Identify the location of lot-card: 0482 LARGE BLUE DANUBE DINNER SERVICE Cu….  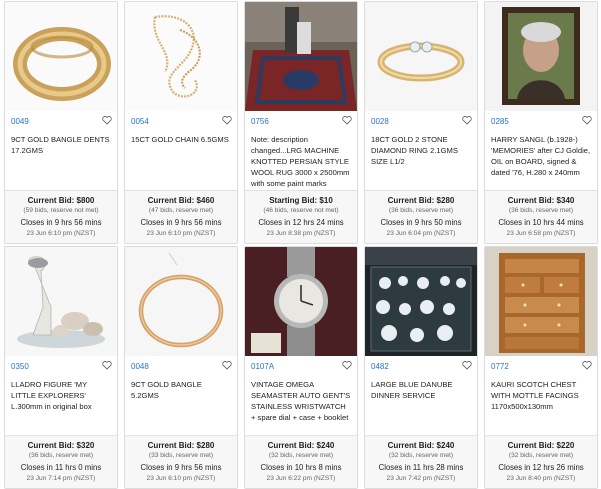
(421, 367).